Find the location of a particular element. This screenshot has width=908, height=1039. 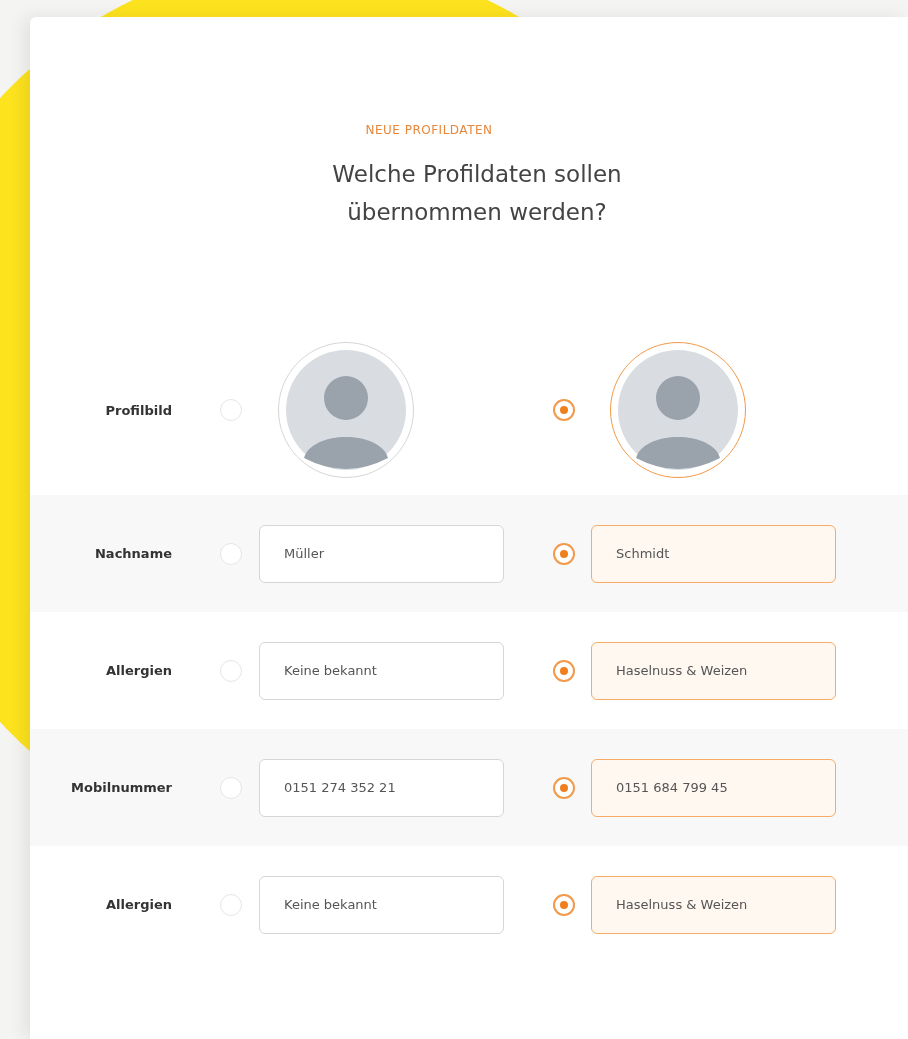

field-label: Nachname is located at coordinates (133, 553).